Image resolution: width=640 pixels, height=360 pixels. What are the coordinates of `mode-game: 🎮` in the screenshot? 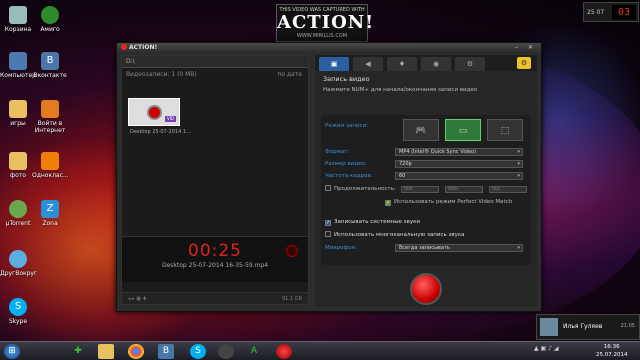 It's located at (421, 130).